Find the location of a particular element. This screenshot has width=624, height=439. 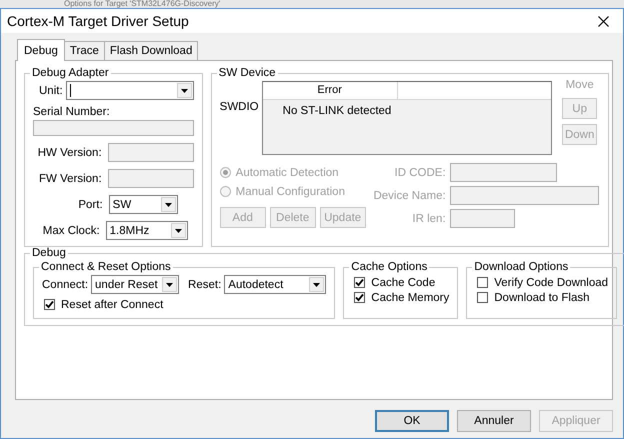

dropdown: Autodetect is located at coordinates (275, 284).